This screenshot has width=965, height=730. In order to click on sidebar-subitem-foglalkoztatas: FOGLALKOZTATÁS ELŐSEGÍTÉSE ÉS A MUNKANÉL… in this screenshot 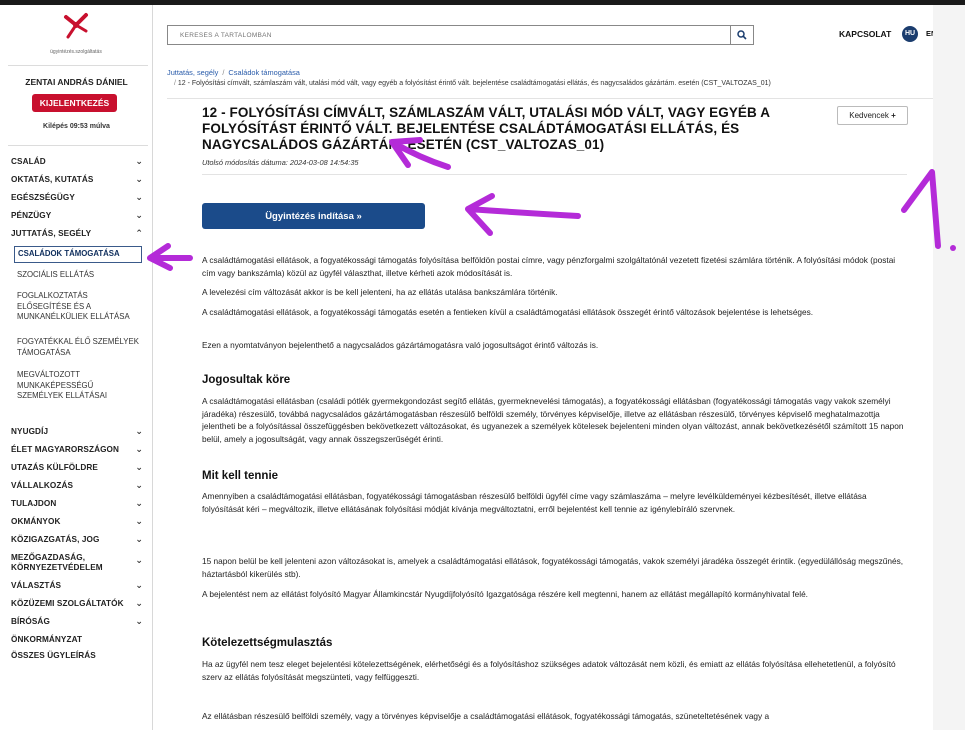, I will do `click(79, 307)`.